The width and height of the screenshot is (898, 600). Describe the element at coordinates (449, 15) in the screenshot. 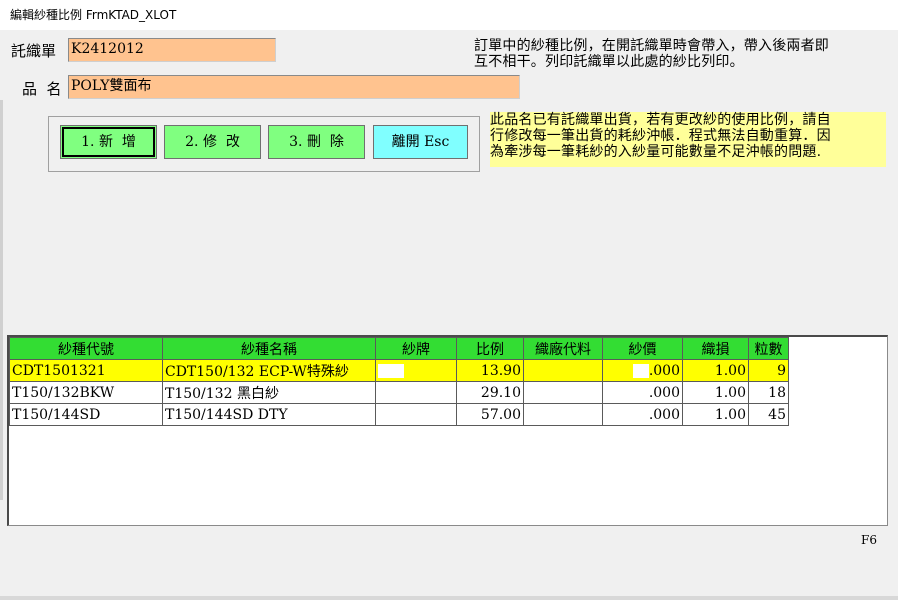

I see `window-title: 編輯紗種比例 FrmKTAD_XLOT` at that location.